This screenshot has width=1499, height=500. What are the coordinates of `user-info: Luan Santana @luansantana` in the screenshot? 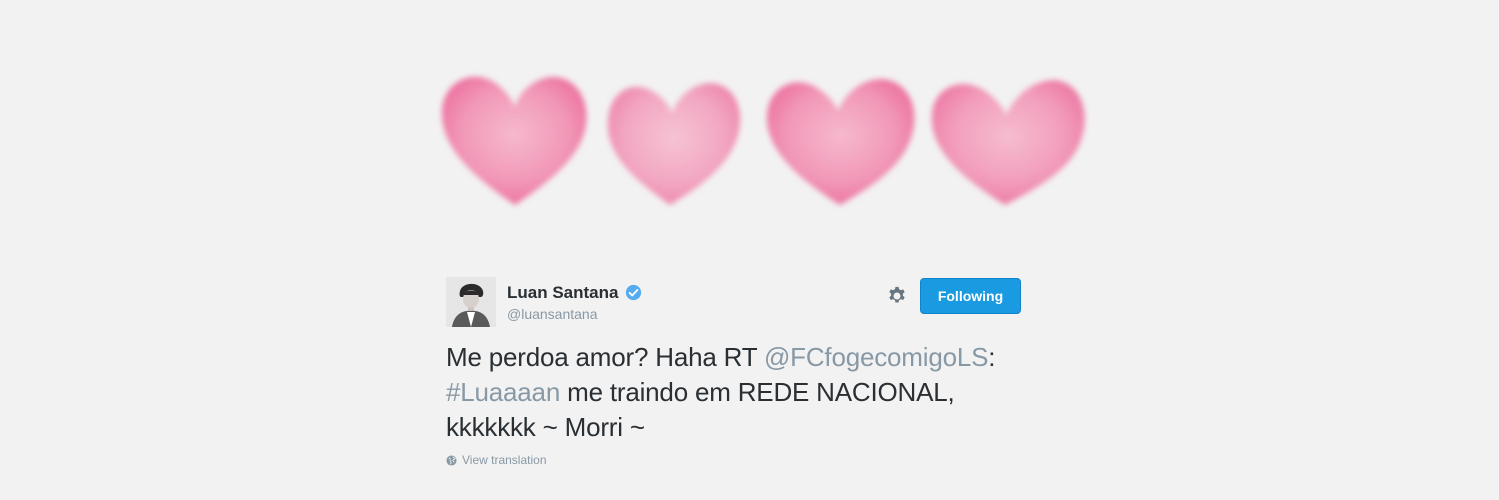 It's located at (574, 302).